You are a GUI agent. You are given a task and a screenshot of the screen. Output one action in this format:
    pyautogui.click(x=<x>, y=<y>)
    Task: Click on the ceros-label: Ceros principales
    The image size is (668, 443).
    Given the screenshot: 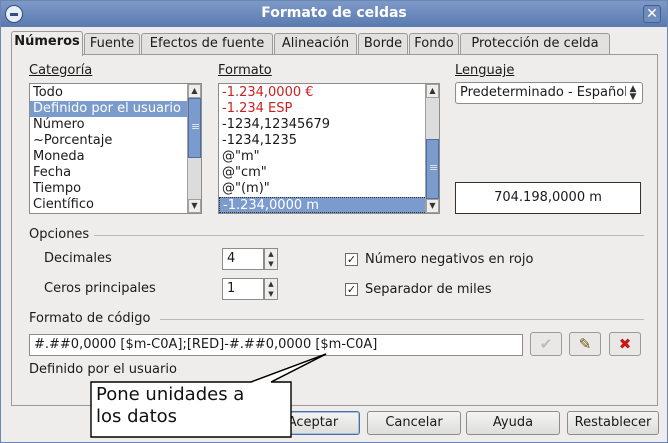 What is the action you would take?
    pyautogui.click(x=100, y=288)
    